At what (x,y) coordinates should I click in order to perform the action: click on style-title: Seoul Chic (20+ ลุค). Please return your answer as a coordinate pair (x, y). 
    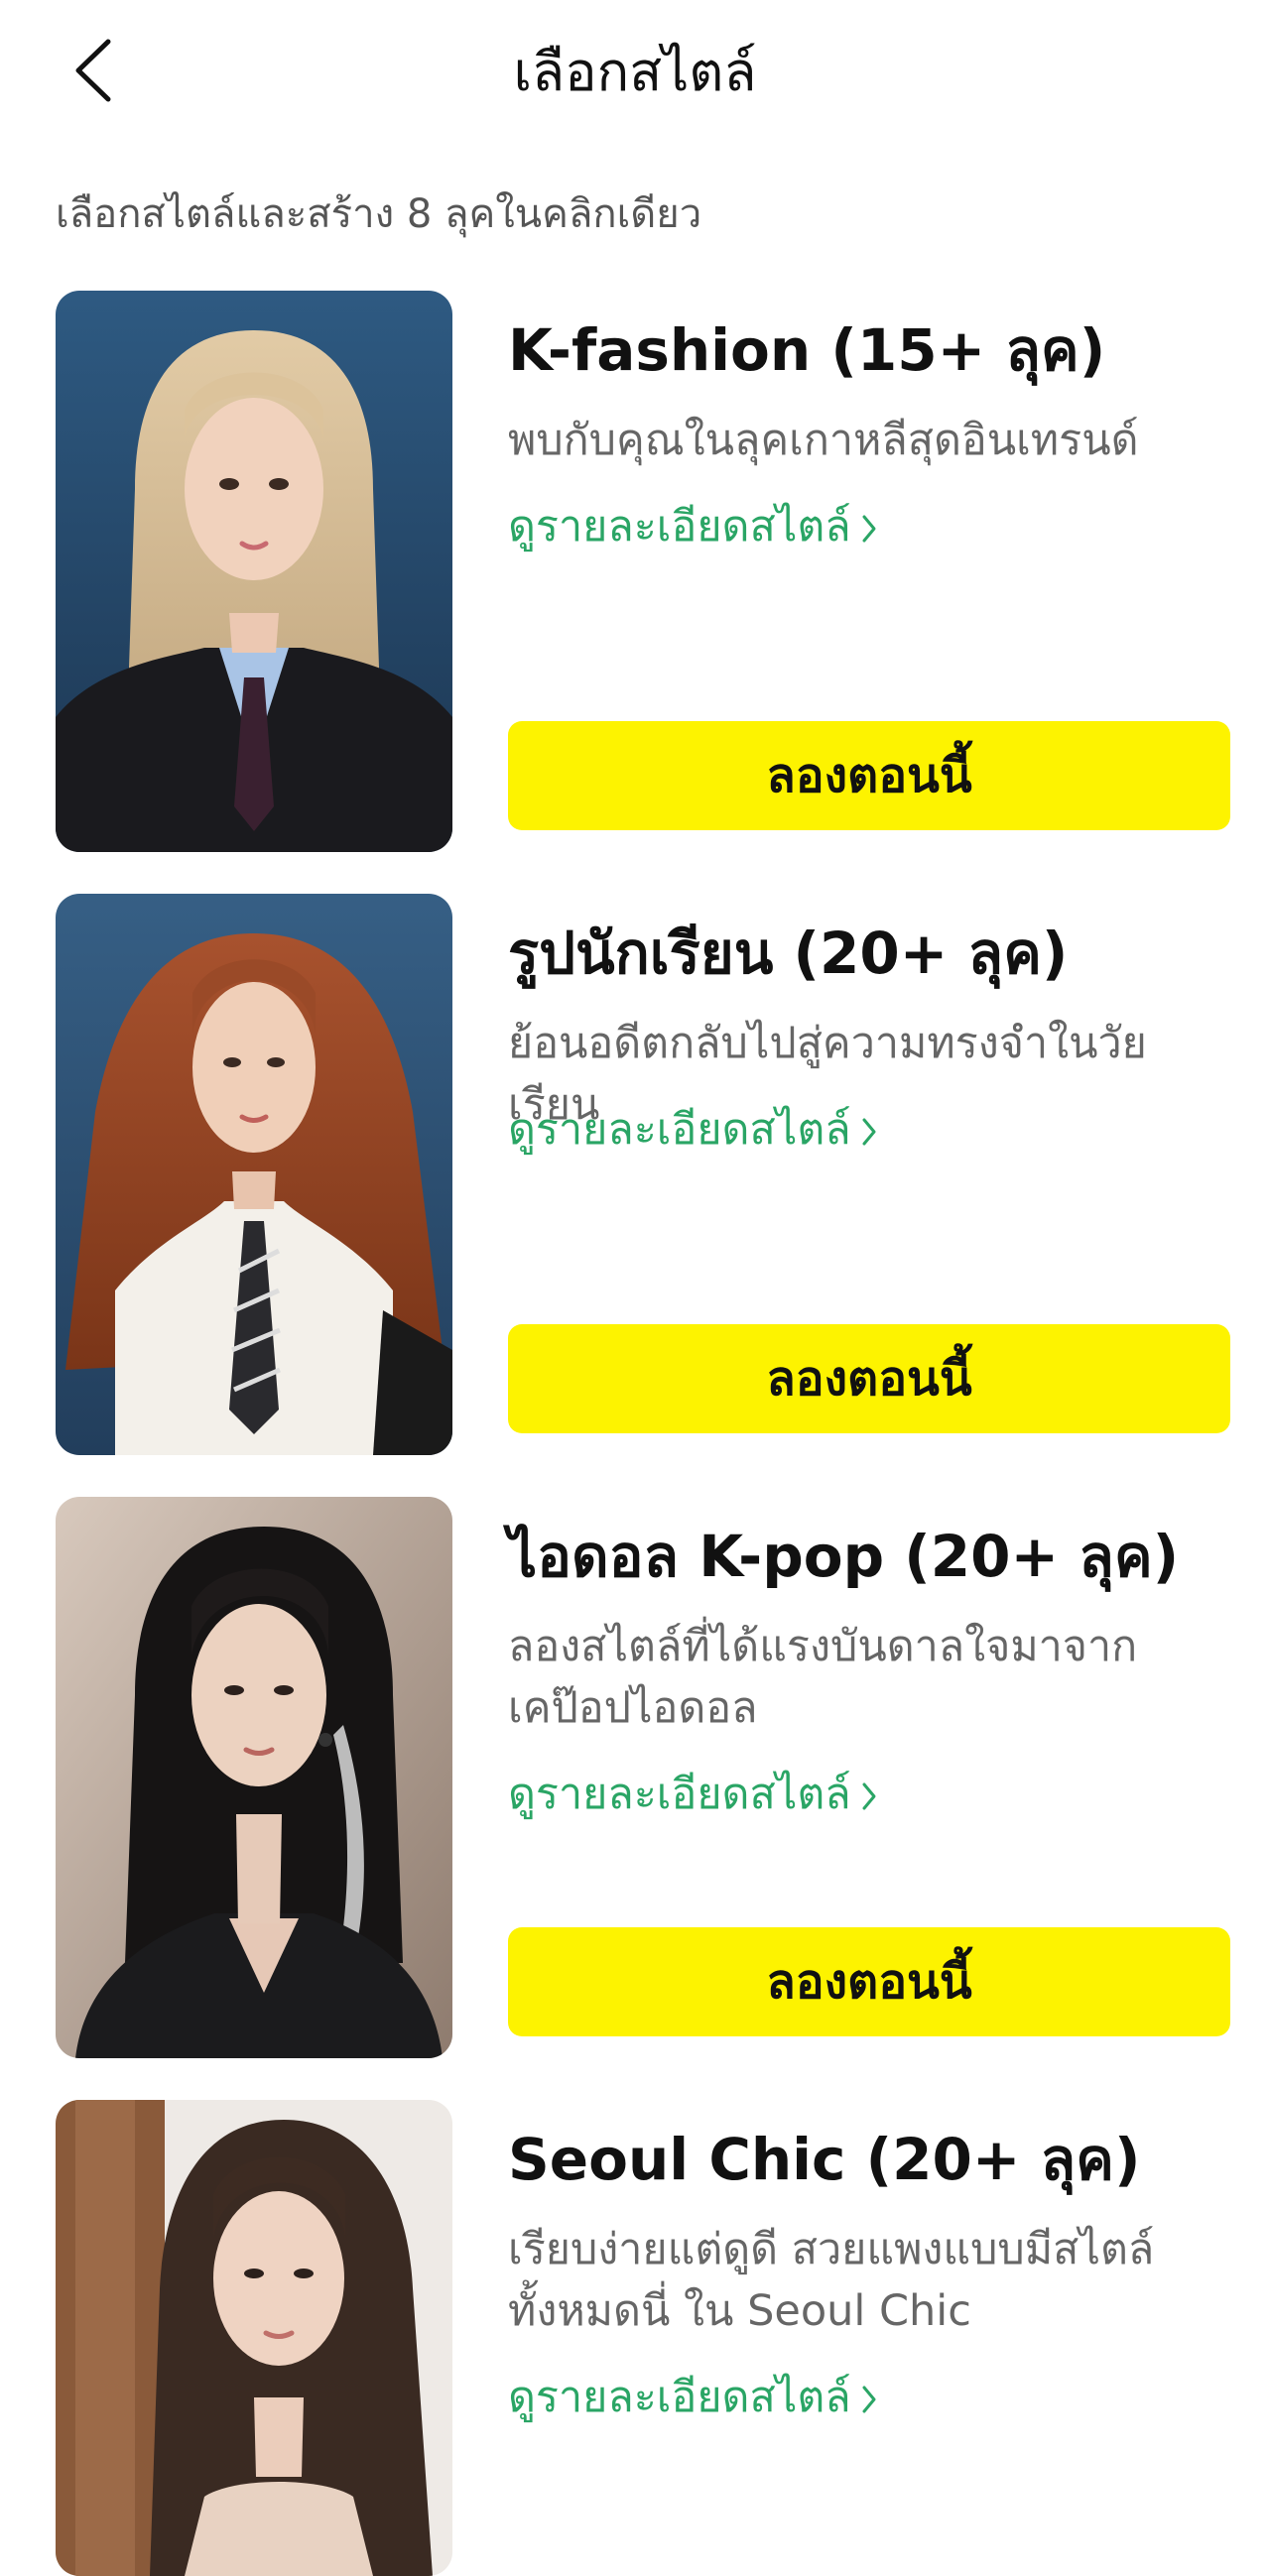
    Looking at the image, I should click on (824, 2159).